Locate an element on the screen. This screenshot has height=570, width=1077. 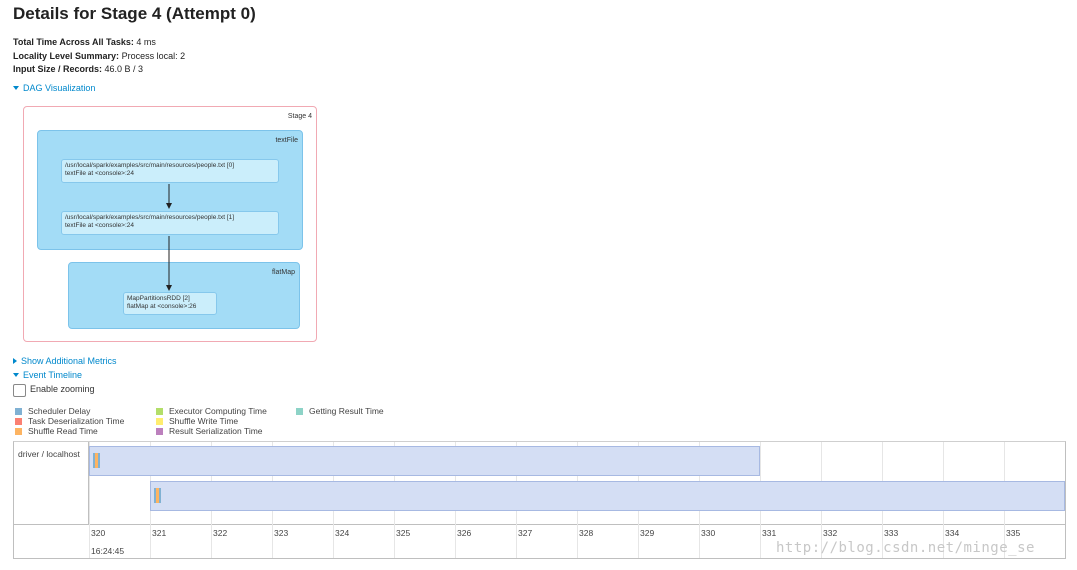
locality-value: Process local: 2 is located at coordinates (153, 55).